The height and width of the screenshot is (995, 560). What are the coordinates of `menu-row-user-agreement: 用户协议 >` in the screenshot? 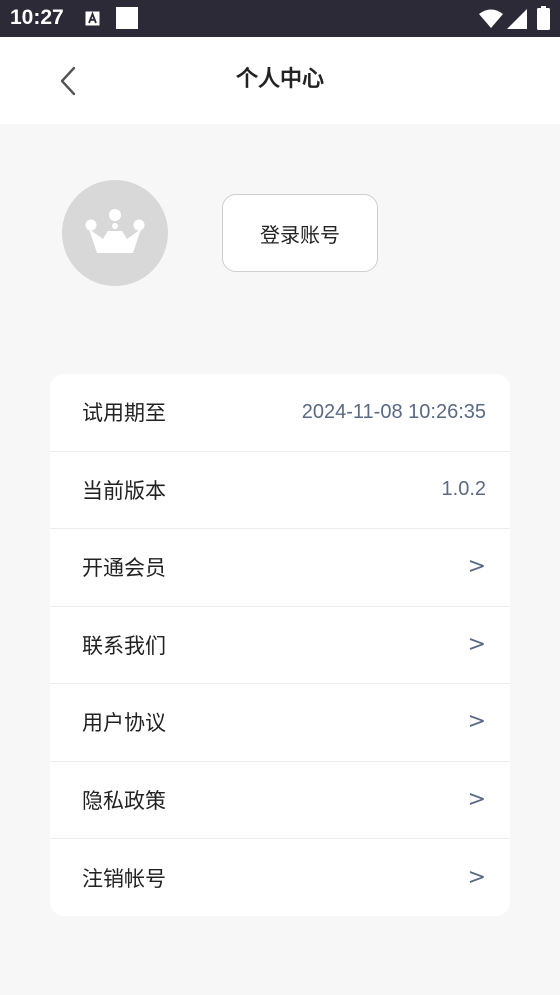 It's located at (280, 723).